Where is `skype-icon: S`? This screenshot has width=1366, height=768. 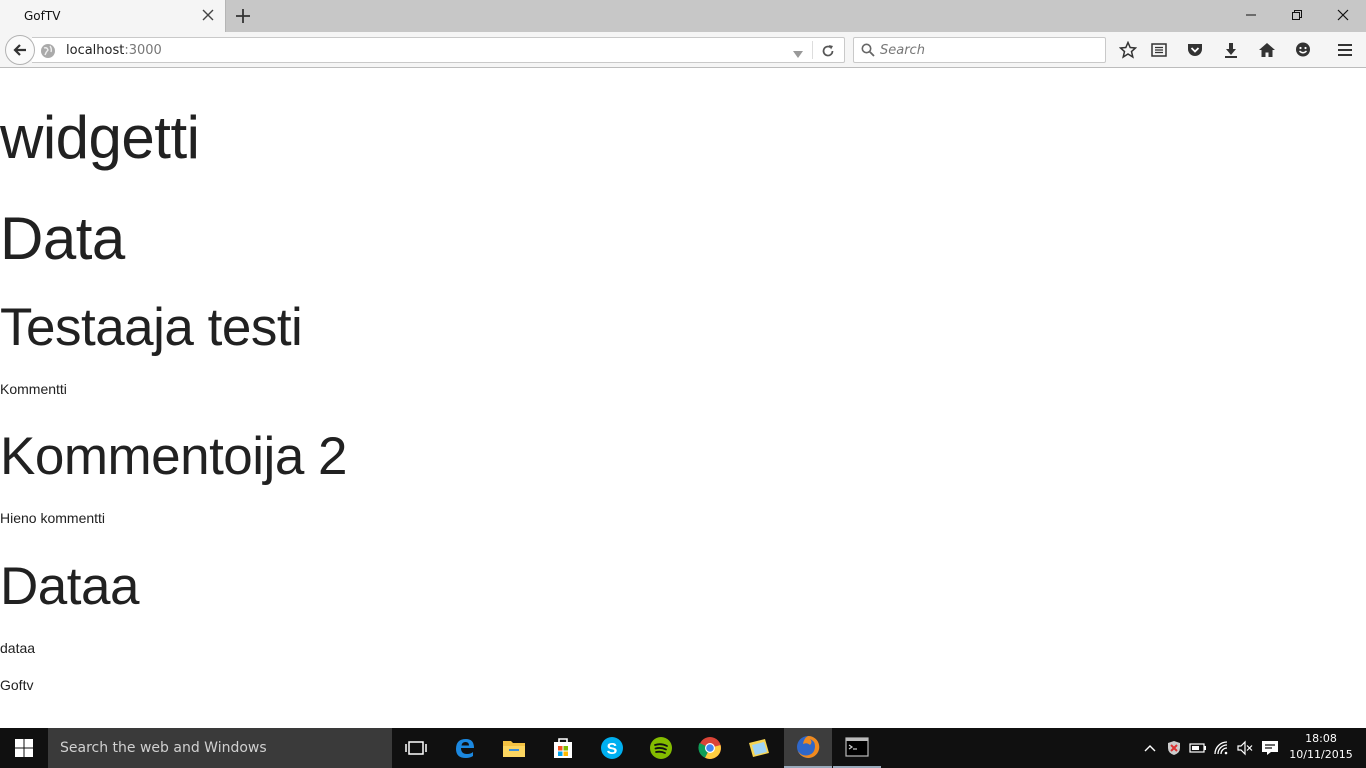 skype-icon: S is located at coordinates (612, 748).